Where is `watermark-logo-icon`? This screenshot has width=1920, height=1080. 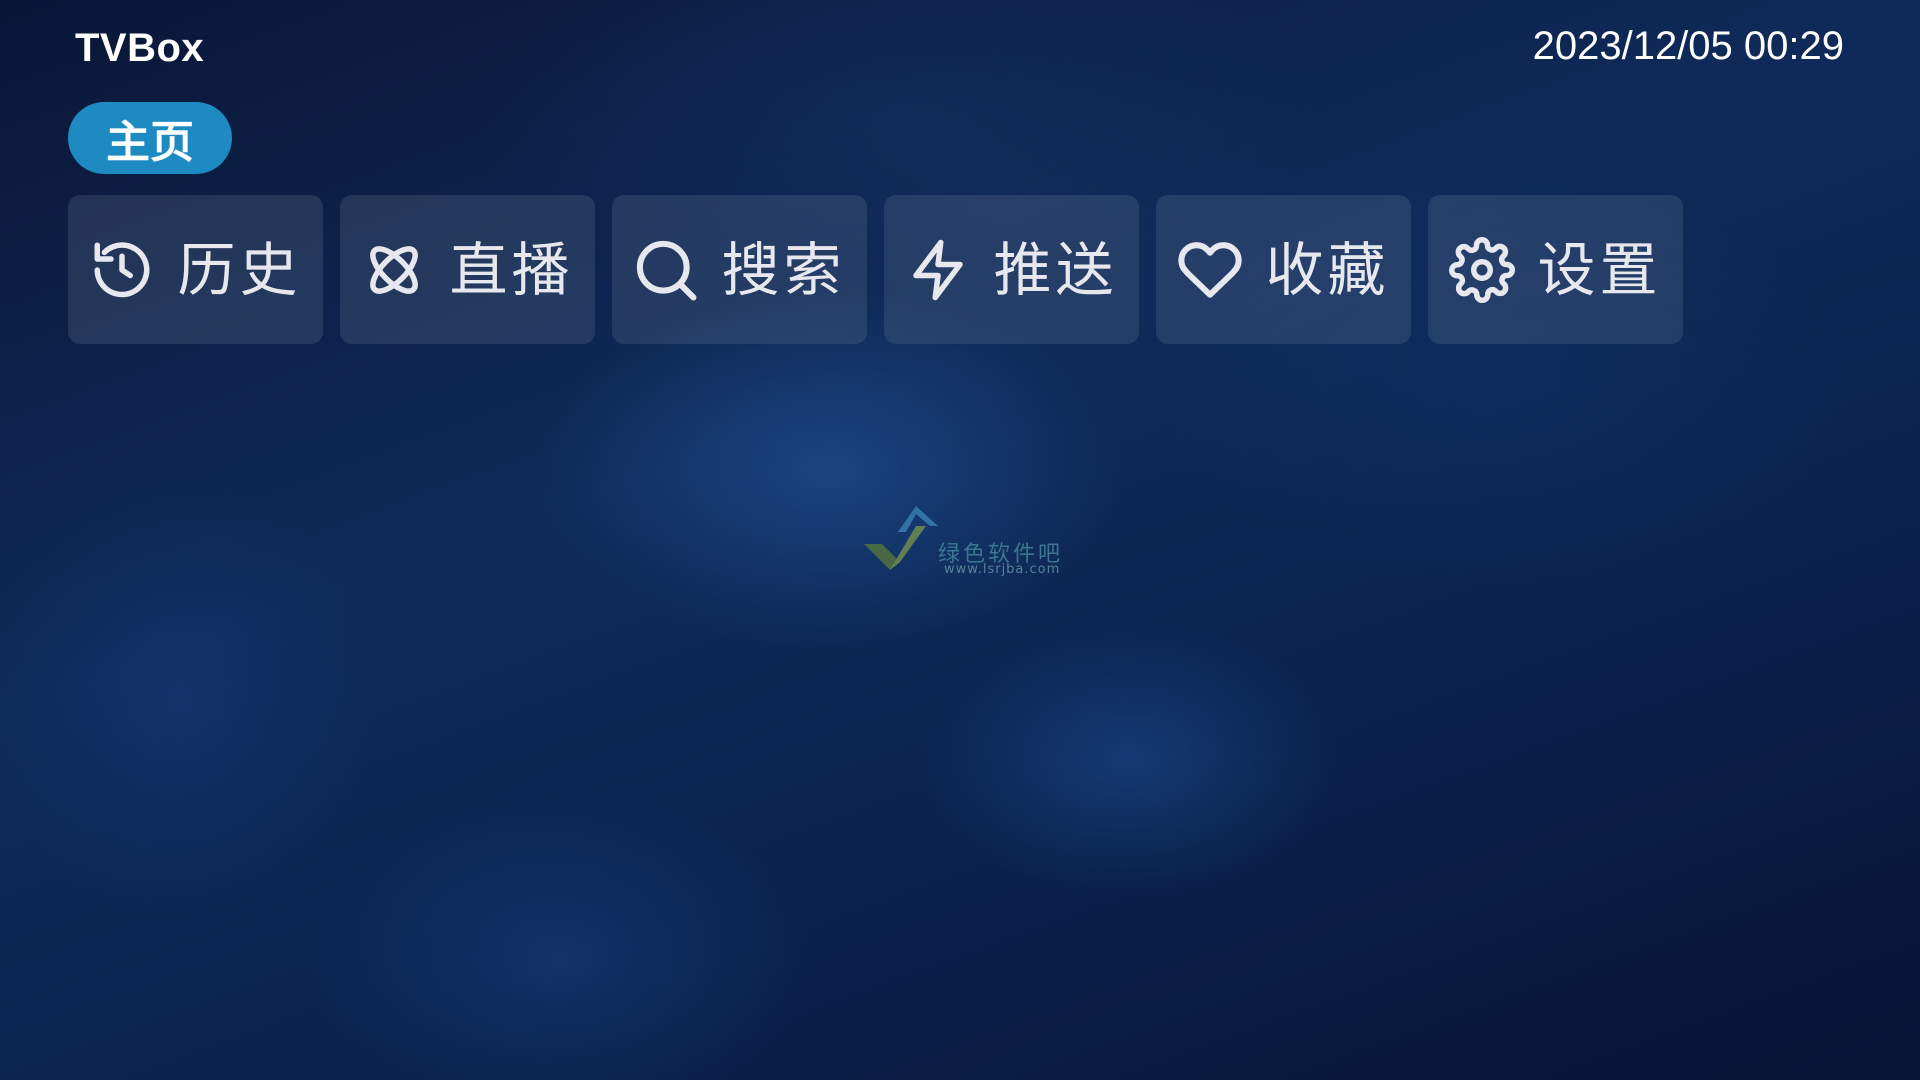
watermark-logo-icon is located at coordinates (901, 538).